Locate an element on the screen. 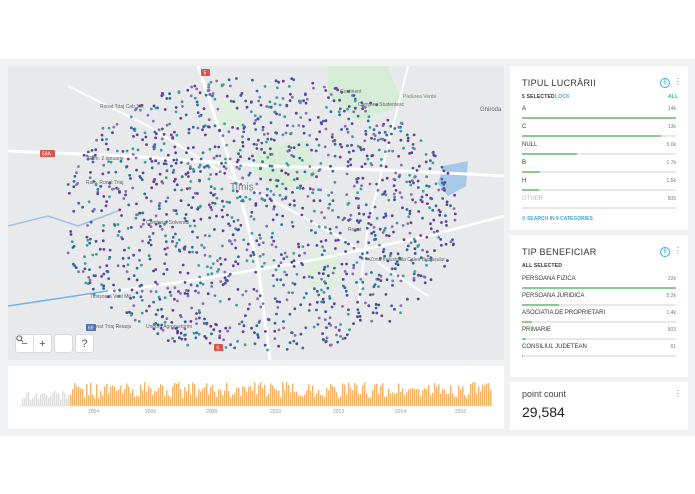  category-row: CONSILIUL JUDETEAN 61 is located at coordinates (599, 352).